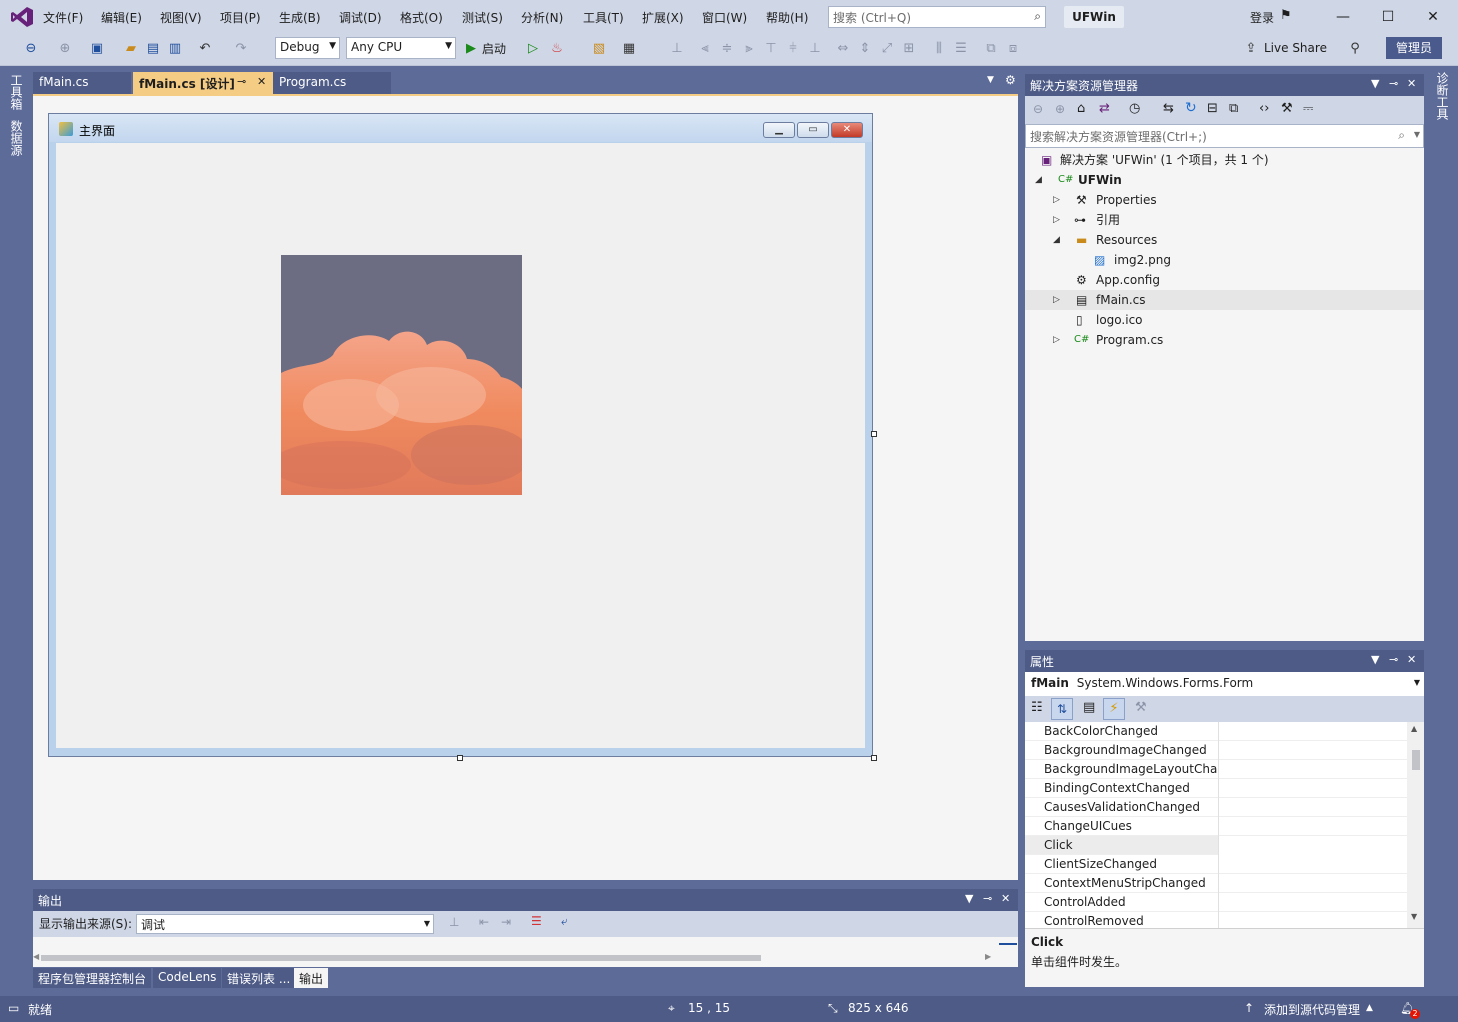 This screenshot has width=1458, height=1022. Describe the element at coordinates (1442, 96) in the screenshot. I see `diagnostic-tools-tab: 诊断工具` at that location.